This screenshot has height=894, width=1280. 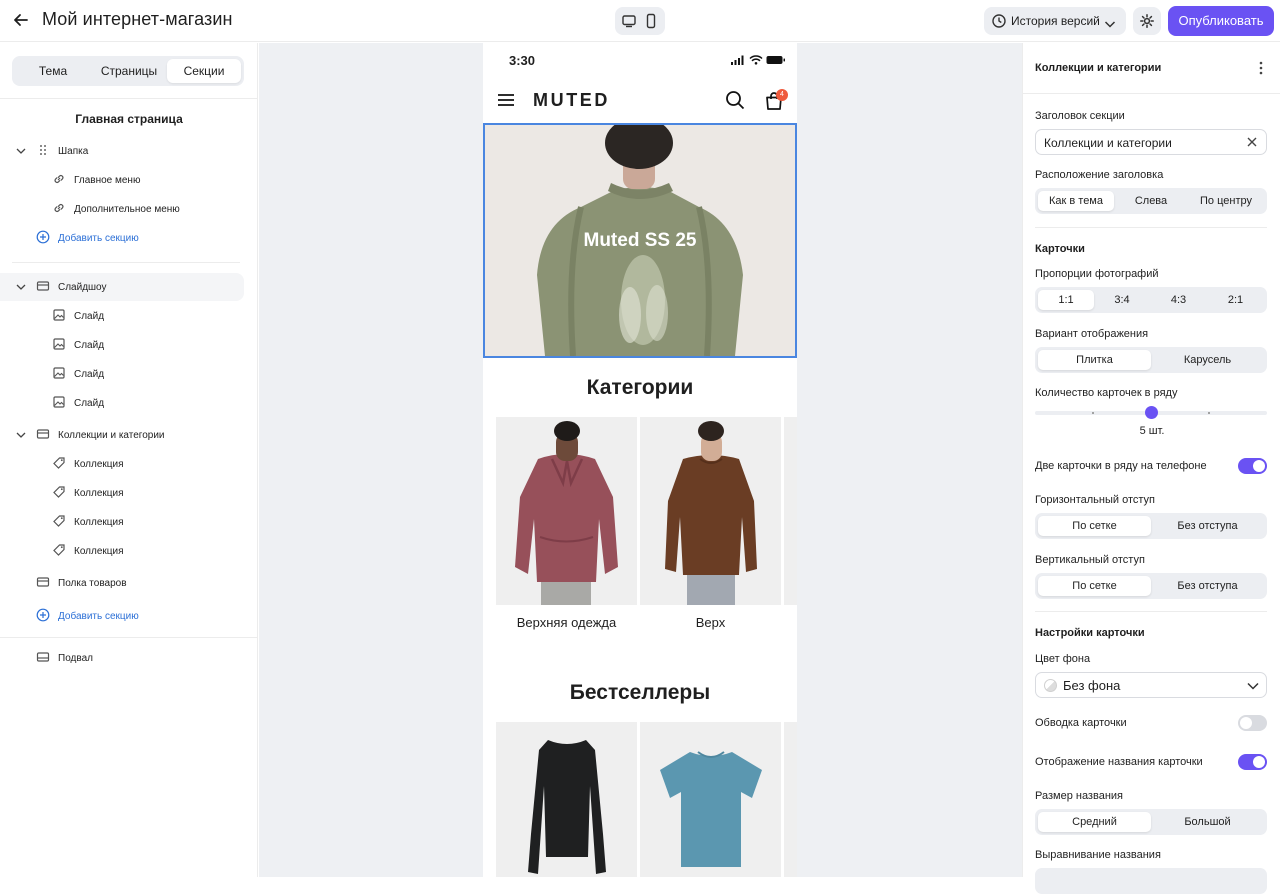 I want to click on tree-item-label: Полка товаров, so click(x=92, y=583).